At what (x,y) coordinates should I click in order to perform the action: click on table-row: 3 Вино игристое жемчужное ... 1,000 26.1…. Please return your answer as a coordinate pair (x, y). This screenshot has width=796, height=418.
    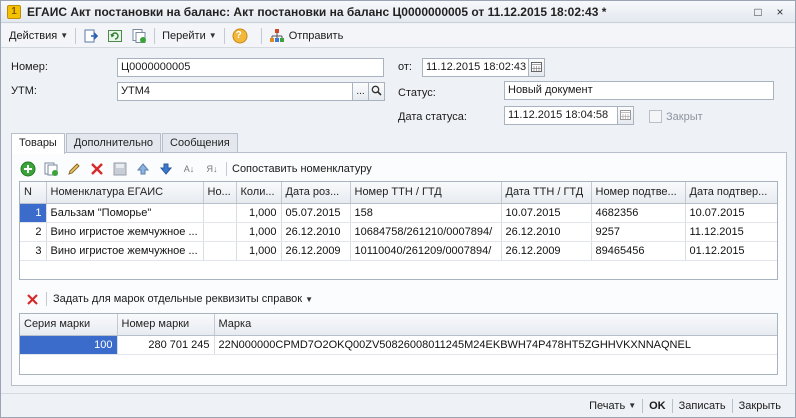
    Looking at the image, I should click on (398, 251).